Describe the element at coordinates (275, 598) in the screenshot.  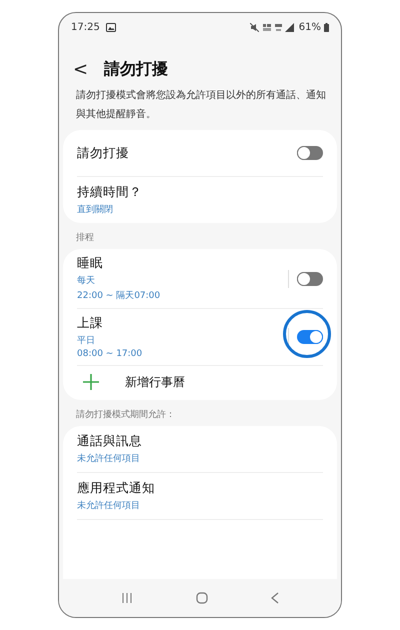
I see `back-icon` at that location.